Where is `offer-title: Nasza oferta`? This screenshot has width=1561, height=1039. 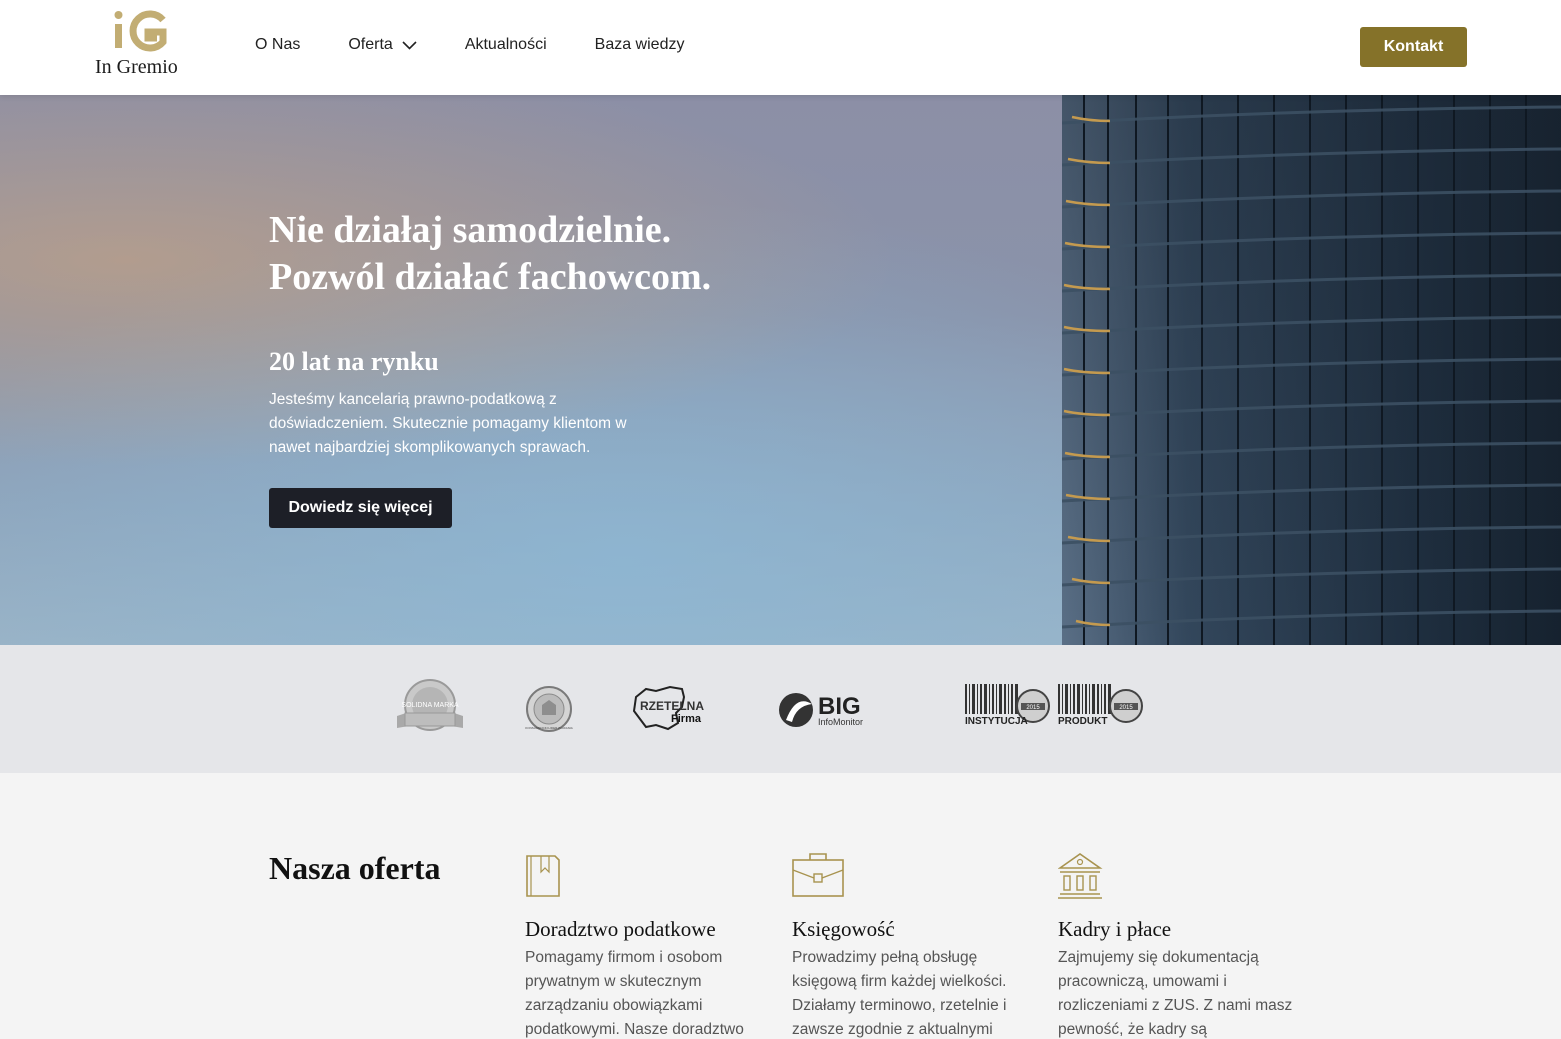 offer-title: Nasza oferta is located at coordinates (355, 868).